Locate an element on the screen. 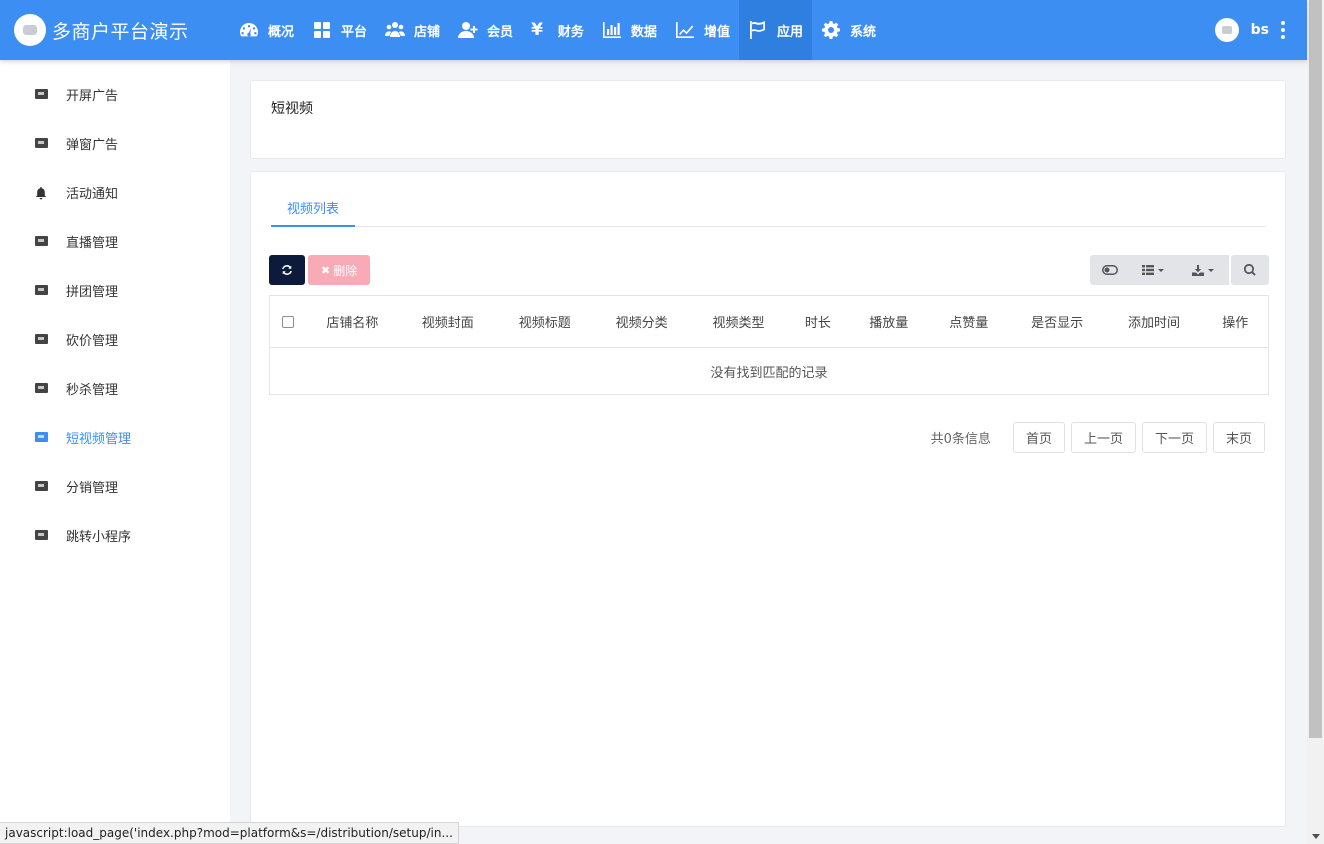 The image size is (1324, 844). toolbar-right is located at coordinates (1179, 270).